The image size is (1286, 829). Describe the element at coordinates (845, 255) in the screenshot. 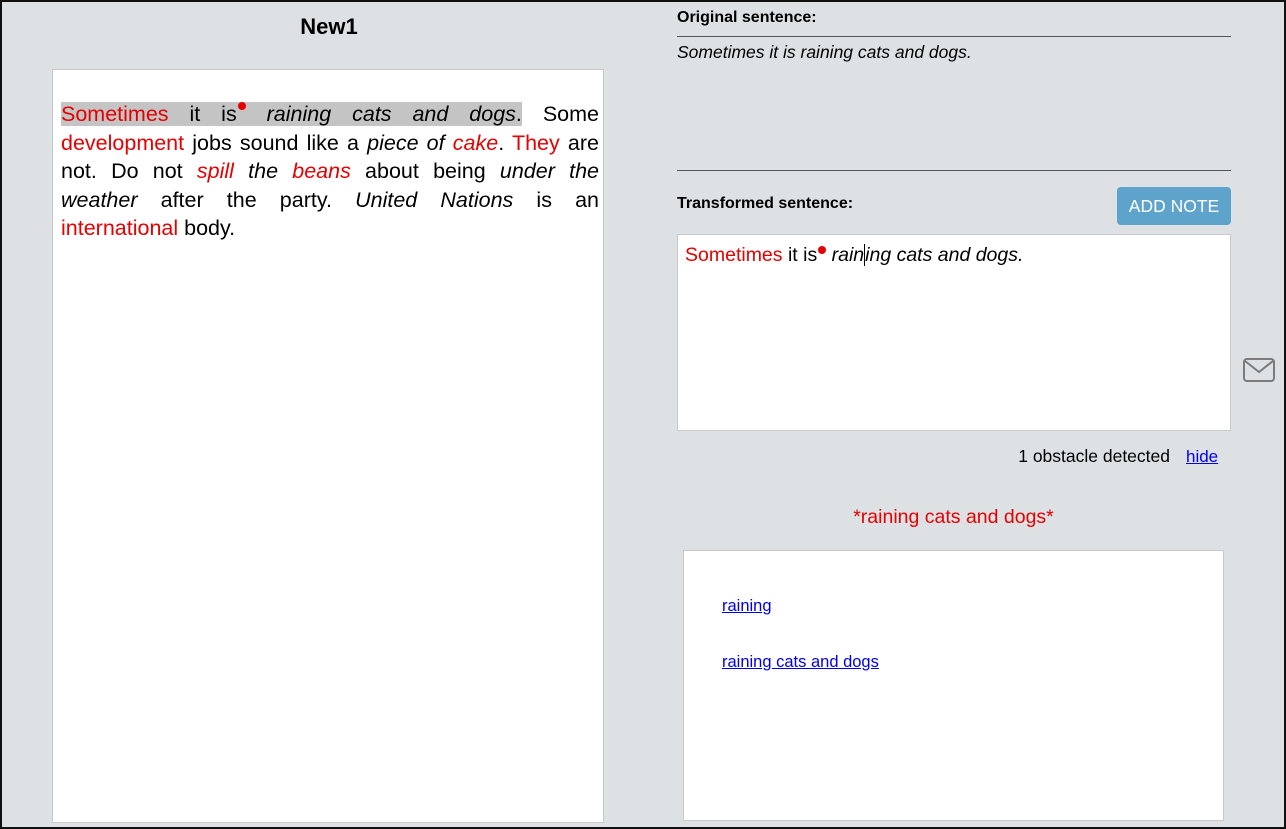

I see `transformed-phrase-part-a: rain` at that location.